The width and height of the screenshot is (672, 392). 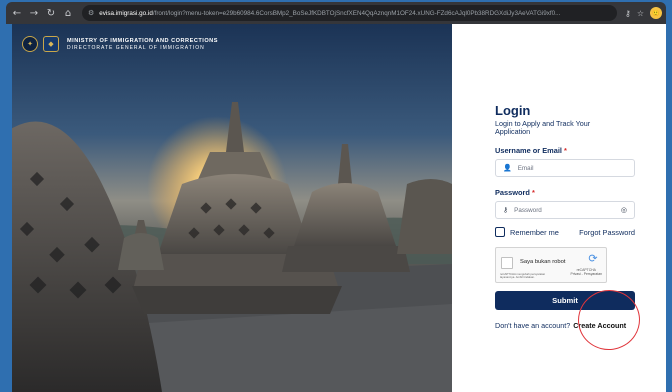 What do you see at coordinates (17, 13) in the screenshot?
I see `back-icon: ←` at bounding box center [17, 13].